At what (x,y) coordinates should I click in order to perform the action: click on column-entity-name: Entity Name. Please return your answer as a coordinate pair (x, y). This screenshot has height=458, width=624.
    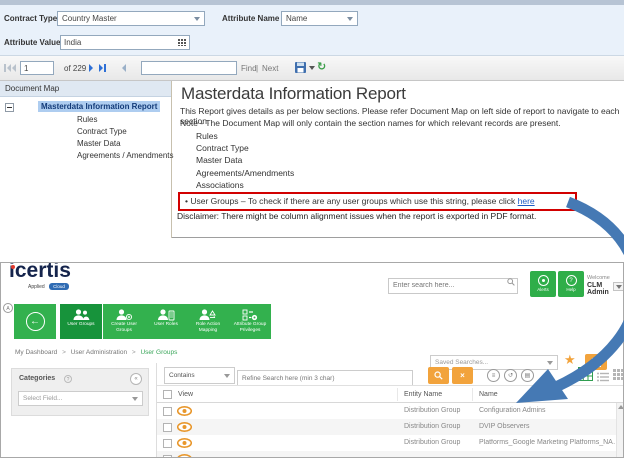
    Looking at the image, I should click on (423, 394).